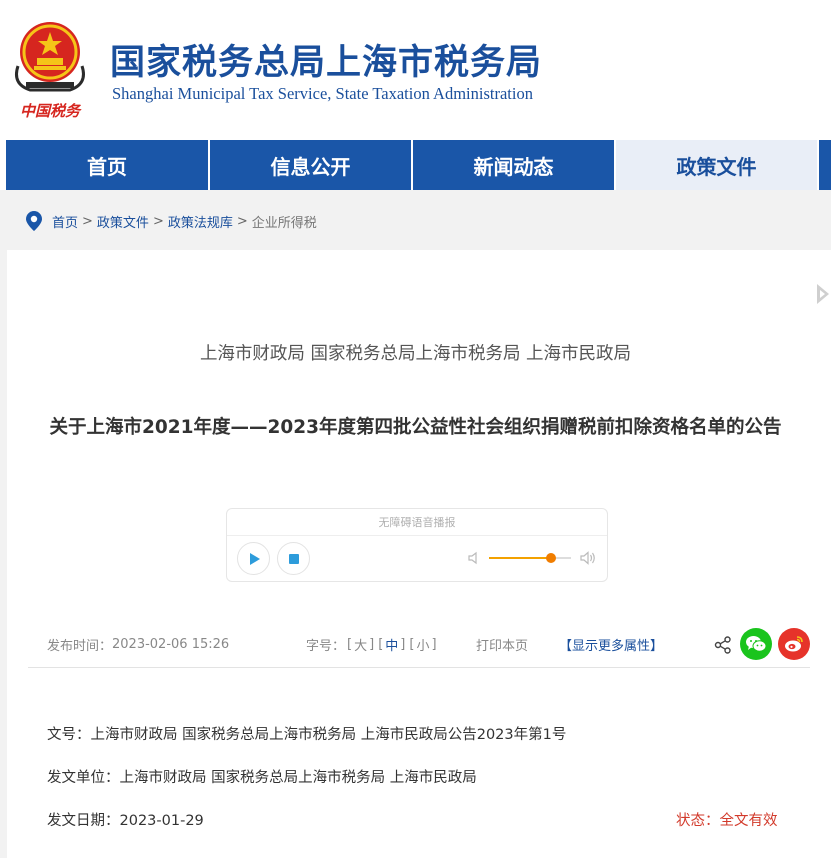 This screenshot has height=858, width=831. I want to click on volume-down-icon, so click(474, 558).